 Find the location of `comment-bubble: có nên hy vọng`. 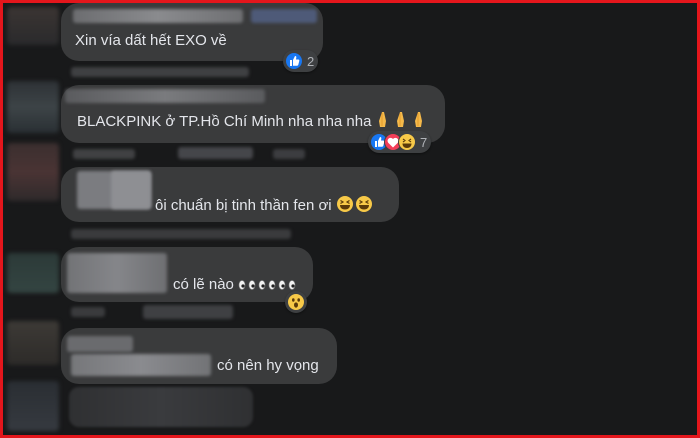

comment-bubble: có nên hy vọng is located at coordinates (199, 356).